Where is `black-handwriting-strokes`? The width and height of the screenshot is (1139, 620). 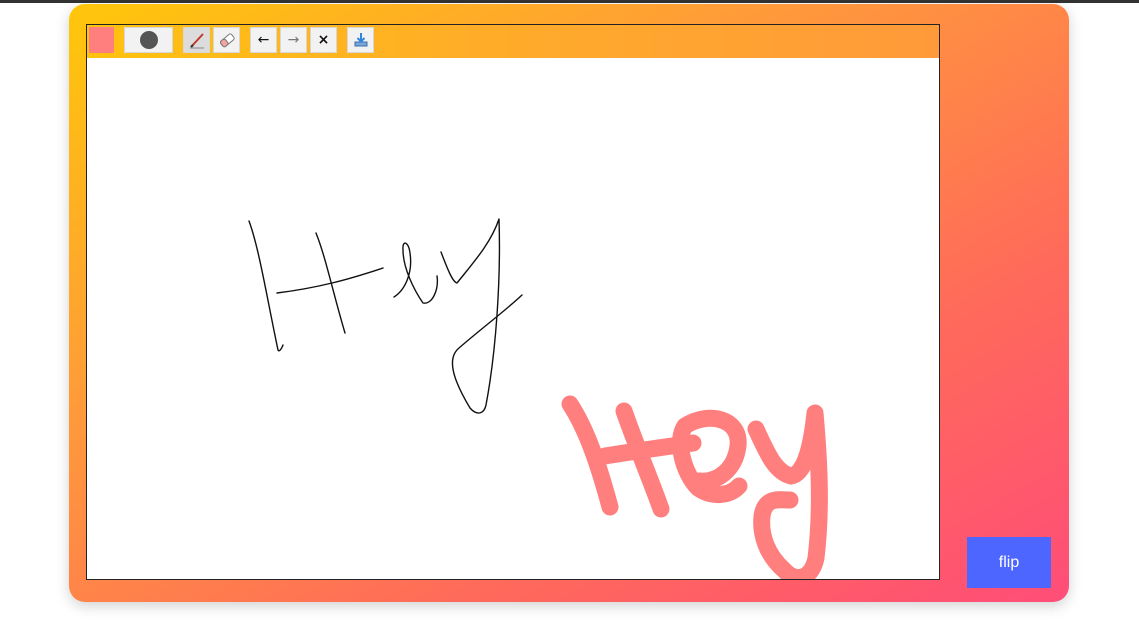
black-handwriting-strokes is located at coordinates (385, 316).